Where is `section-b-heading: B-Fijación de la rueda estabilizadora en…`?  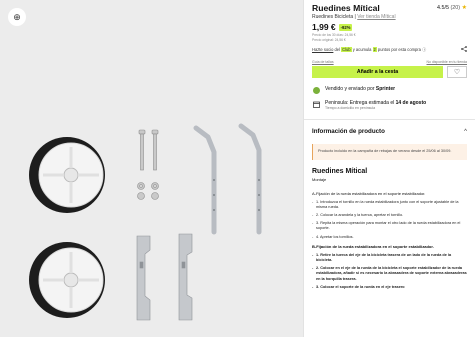
section-b-heading: B-Fijación de la rueda estabilizadora en… is located at coordinates (373, 246).